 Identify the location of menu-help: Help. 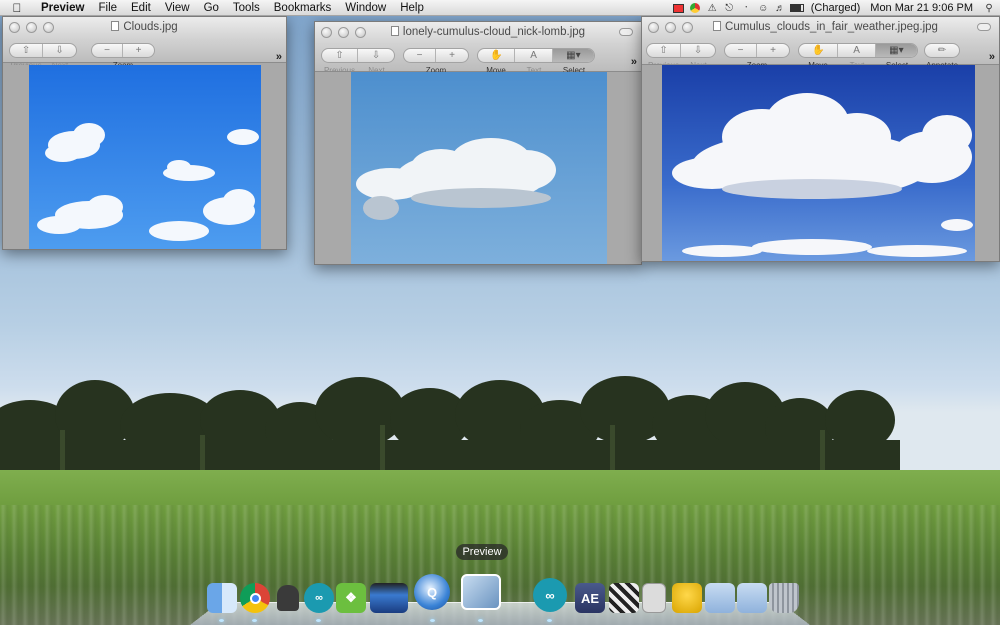
(412, 8).